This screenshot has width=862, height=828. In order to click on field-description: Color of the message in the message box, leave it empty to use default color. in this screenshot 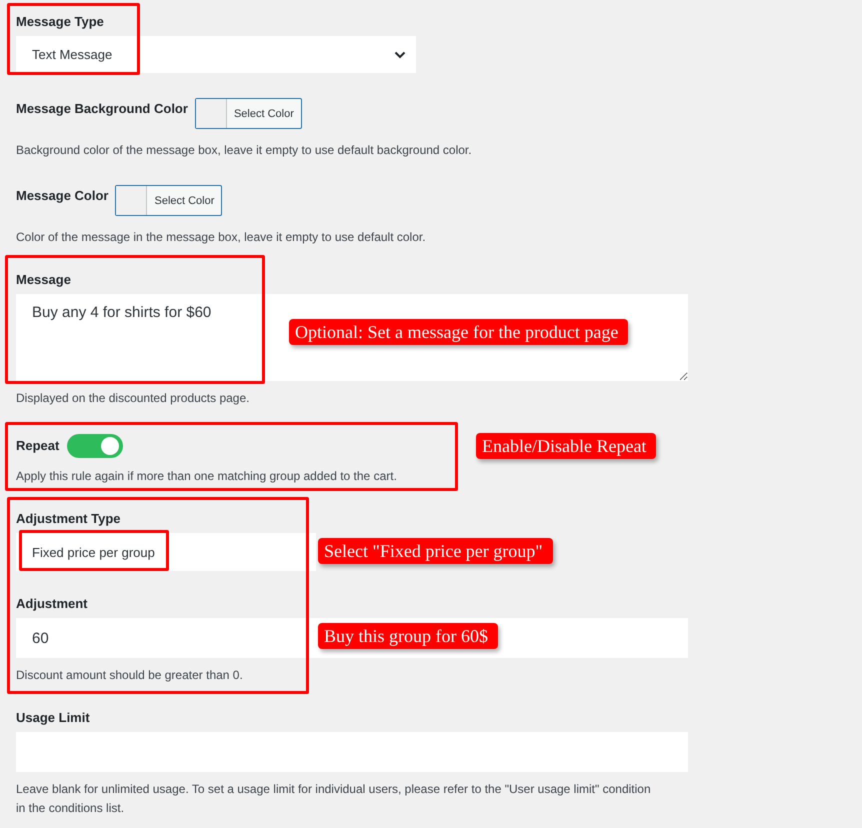, I will do `click(221, 237)`.